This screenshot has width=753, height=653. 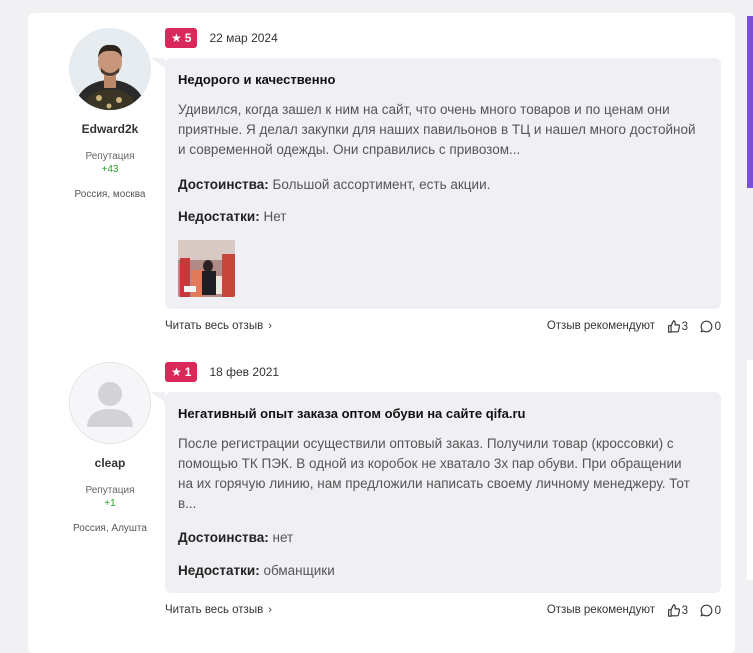 I want to click on side-accent-bar, so click(x=750, y=102).